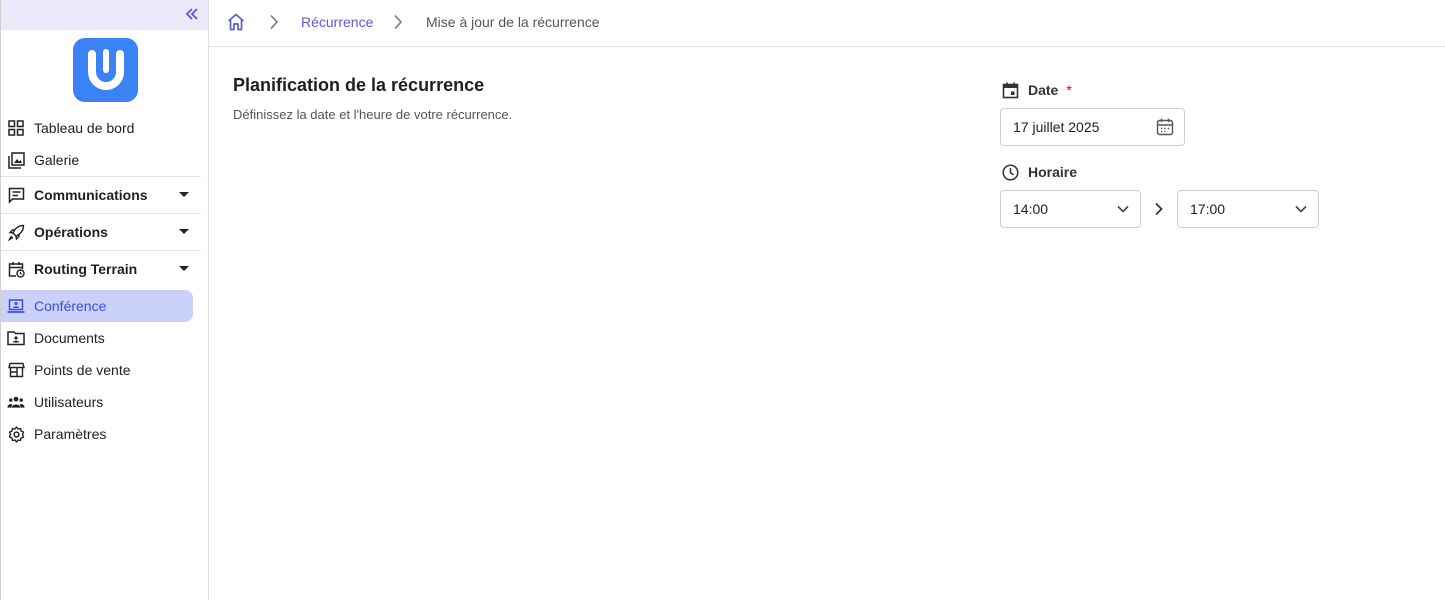 The image size is (1445, 600). Describe the element at coordinates (69, 402) in the screenshot. I see `sidebar-item-label: Utilisateurs` at that location.